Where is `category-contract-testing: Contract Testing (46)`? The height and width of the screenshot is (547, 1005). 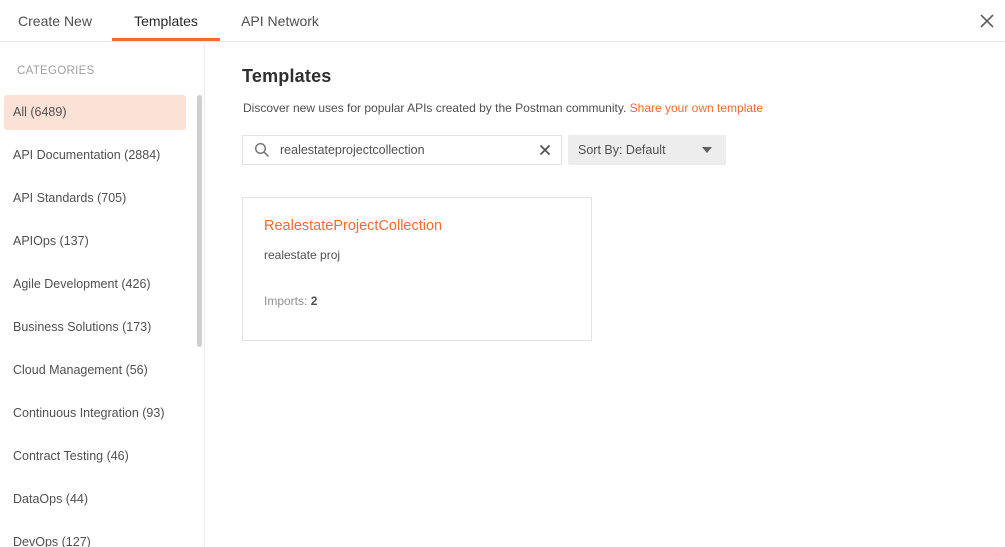
category-contract-testing: Contract Testing (46) is located at coordinates (95, 456).